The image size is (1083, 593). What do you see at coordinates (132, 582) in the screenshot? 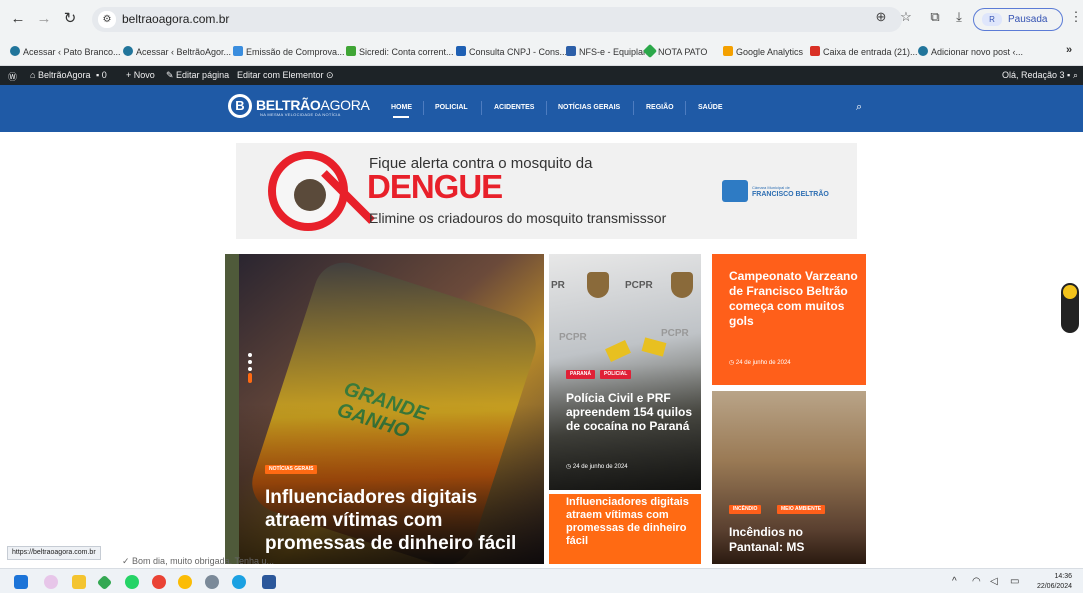
I see `whatsapp-icon` at bounding box center [132, 582].